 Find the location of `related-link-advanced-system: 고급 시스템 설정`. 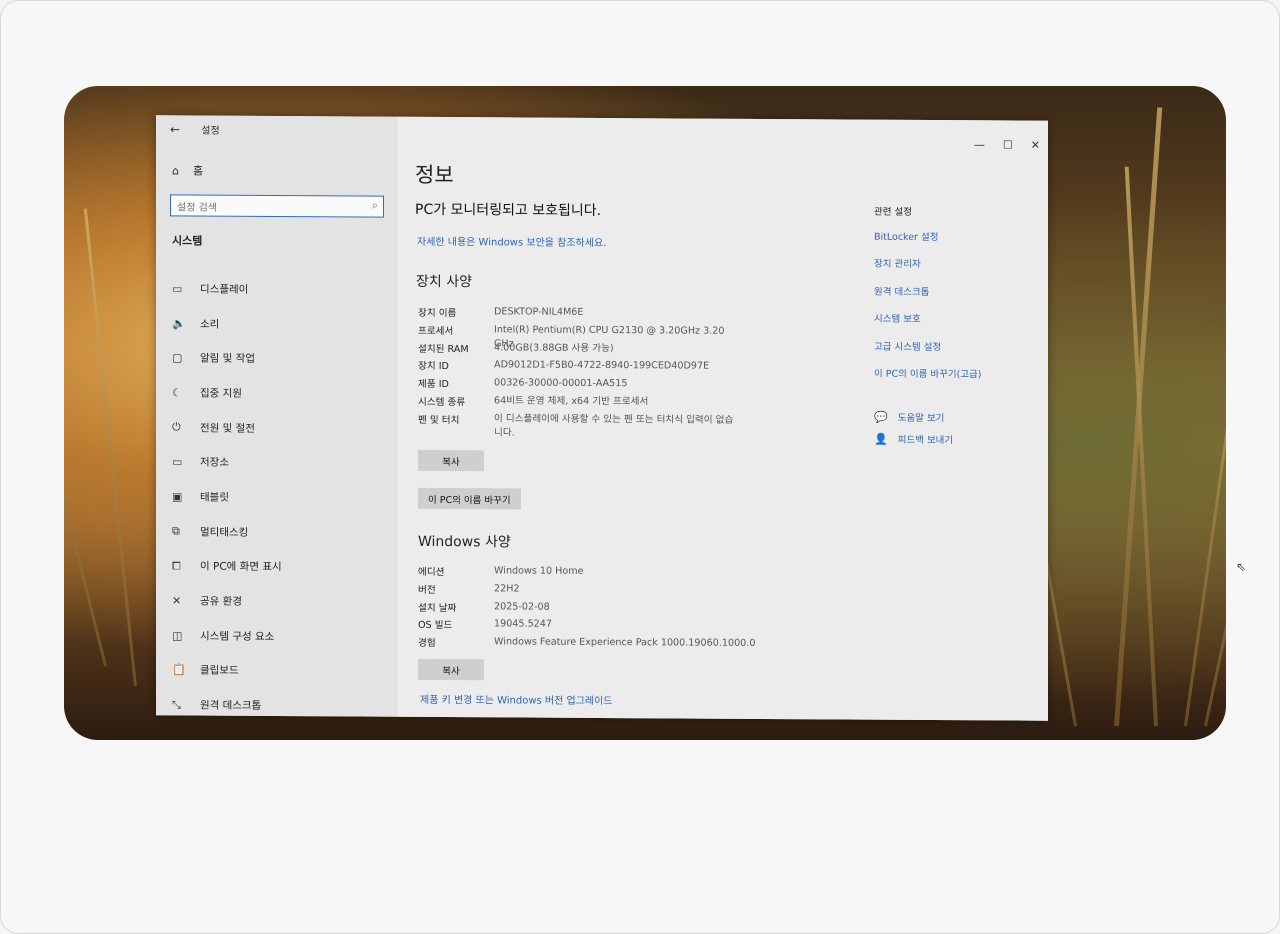

related-link-advanced-system: 고급 시스템 설정 is located at coordinates (928, 352).